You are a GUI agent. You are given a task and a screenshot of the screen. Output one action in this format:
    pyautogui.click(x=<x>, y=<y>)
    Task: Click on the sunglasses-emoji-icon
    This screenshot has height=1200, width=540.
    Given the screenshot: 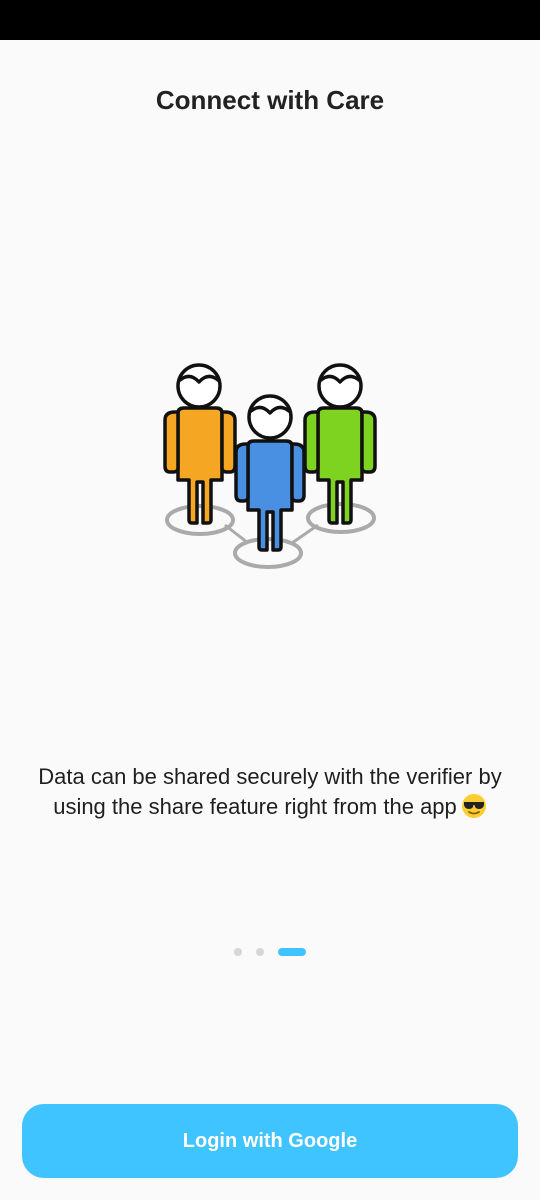 What is the action you would take?
    pyautogui.click(x=473, y=806)
    